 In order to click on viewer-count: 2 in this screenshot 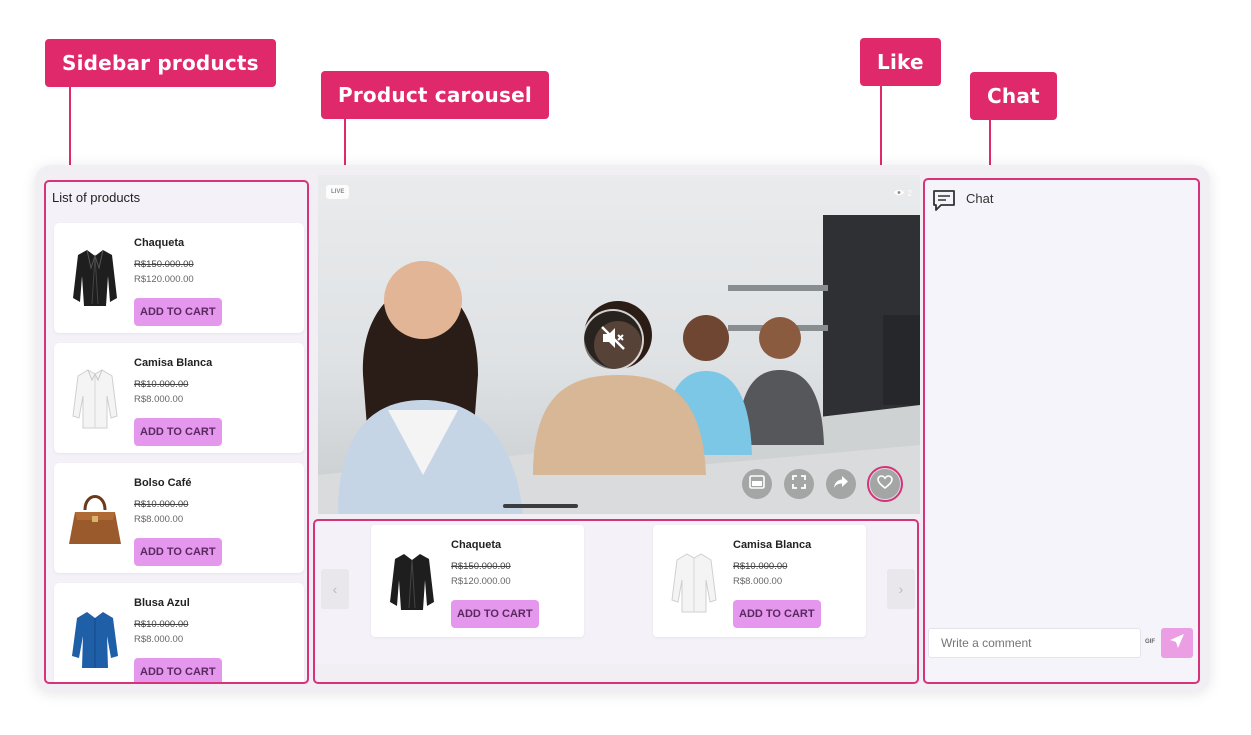, I will do `click(902, 193)`.